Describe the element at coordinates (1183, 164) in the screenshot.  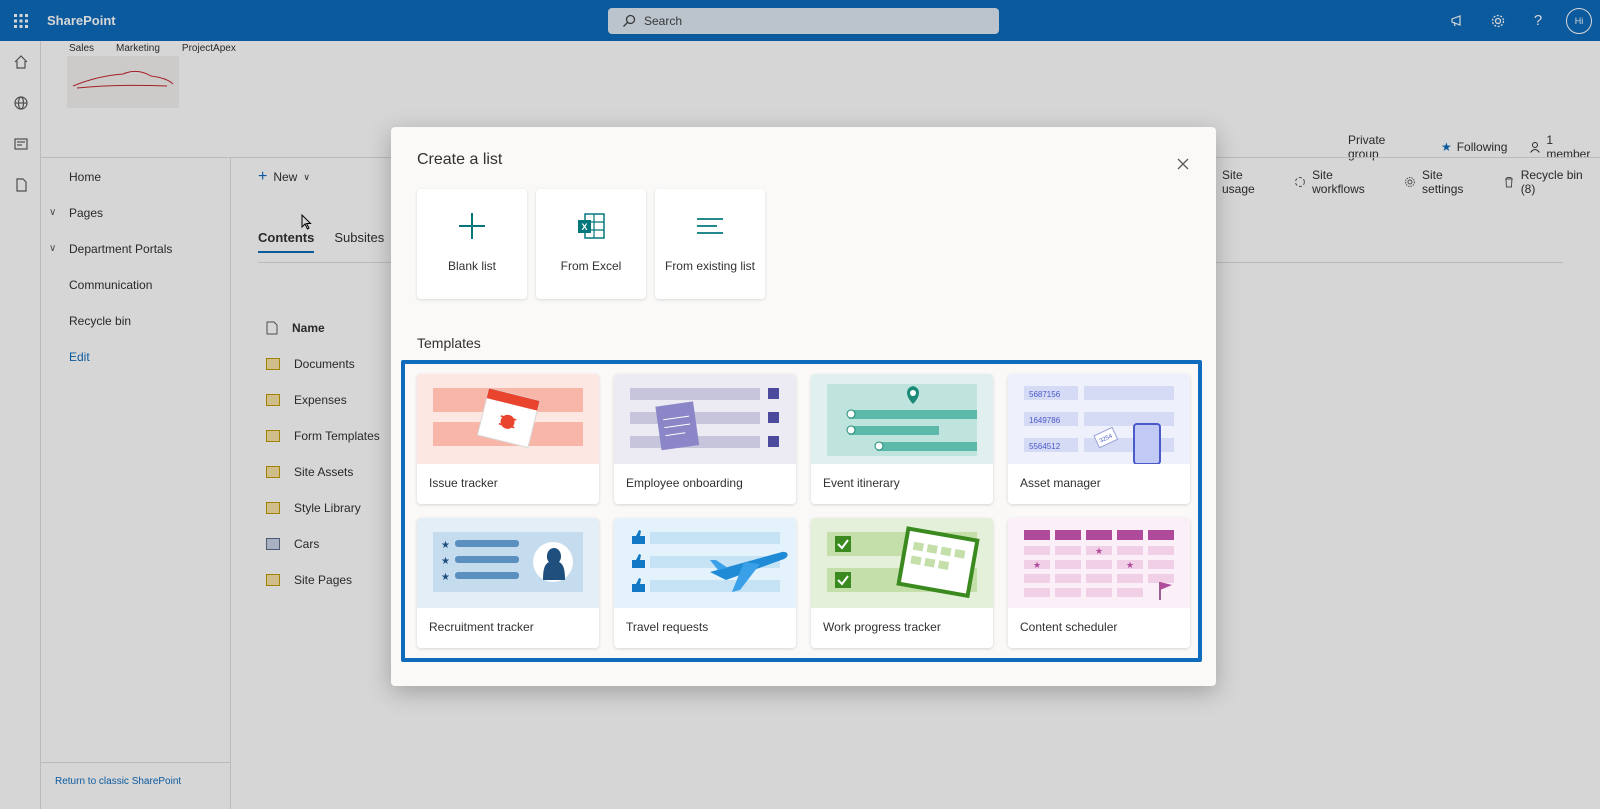
I see `close-icon` at that location.